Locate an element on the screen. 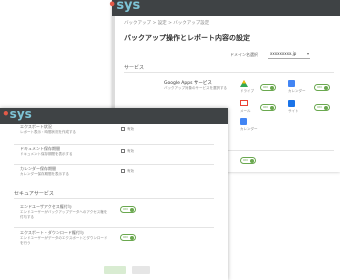 This screenshot has width=340, height=280. cancel-button is located at coordinates (141, 270).